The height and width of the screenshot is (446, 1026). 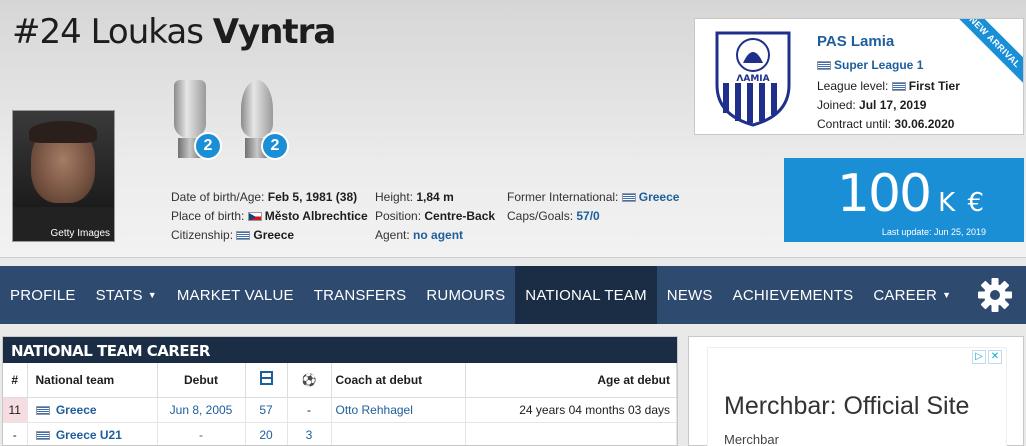 I want to click on row-goals: -, so click(x=309, y=410).